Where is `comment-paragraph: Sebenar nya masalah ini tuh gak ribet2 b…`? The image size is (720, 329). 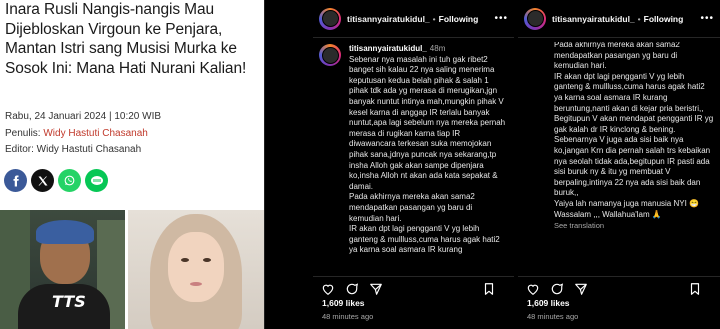 comment-paragraph: Sebenar nya masalah ini tuh gak ribet2 b… is located at coordinates (427, 122).